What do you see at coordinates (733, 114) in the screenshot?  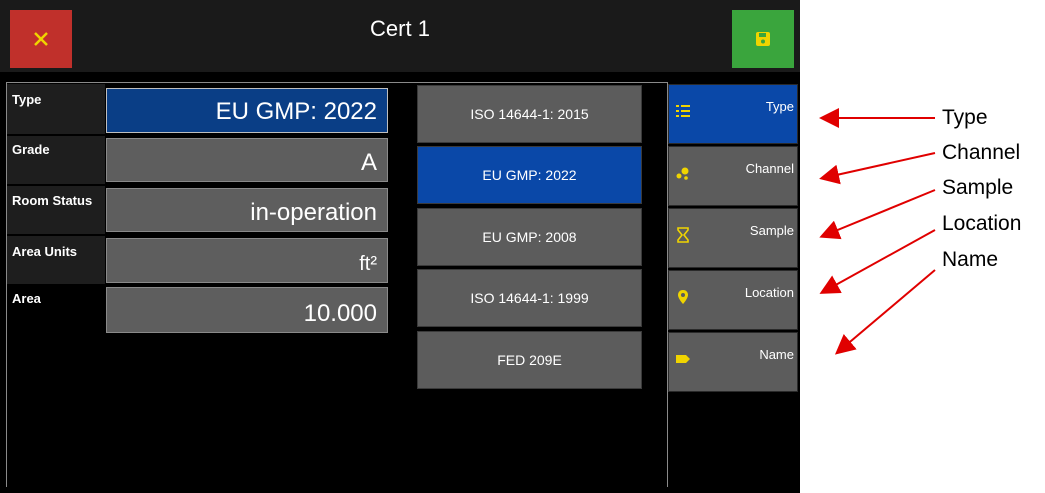 I see `nav-tab-type: Type` at bounding box center [733, 114].